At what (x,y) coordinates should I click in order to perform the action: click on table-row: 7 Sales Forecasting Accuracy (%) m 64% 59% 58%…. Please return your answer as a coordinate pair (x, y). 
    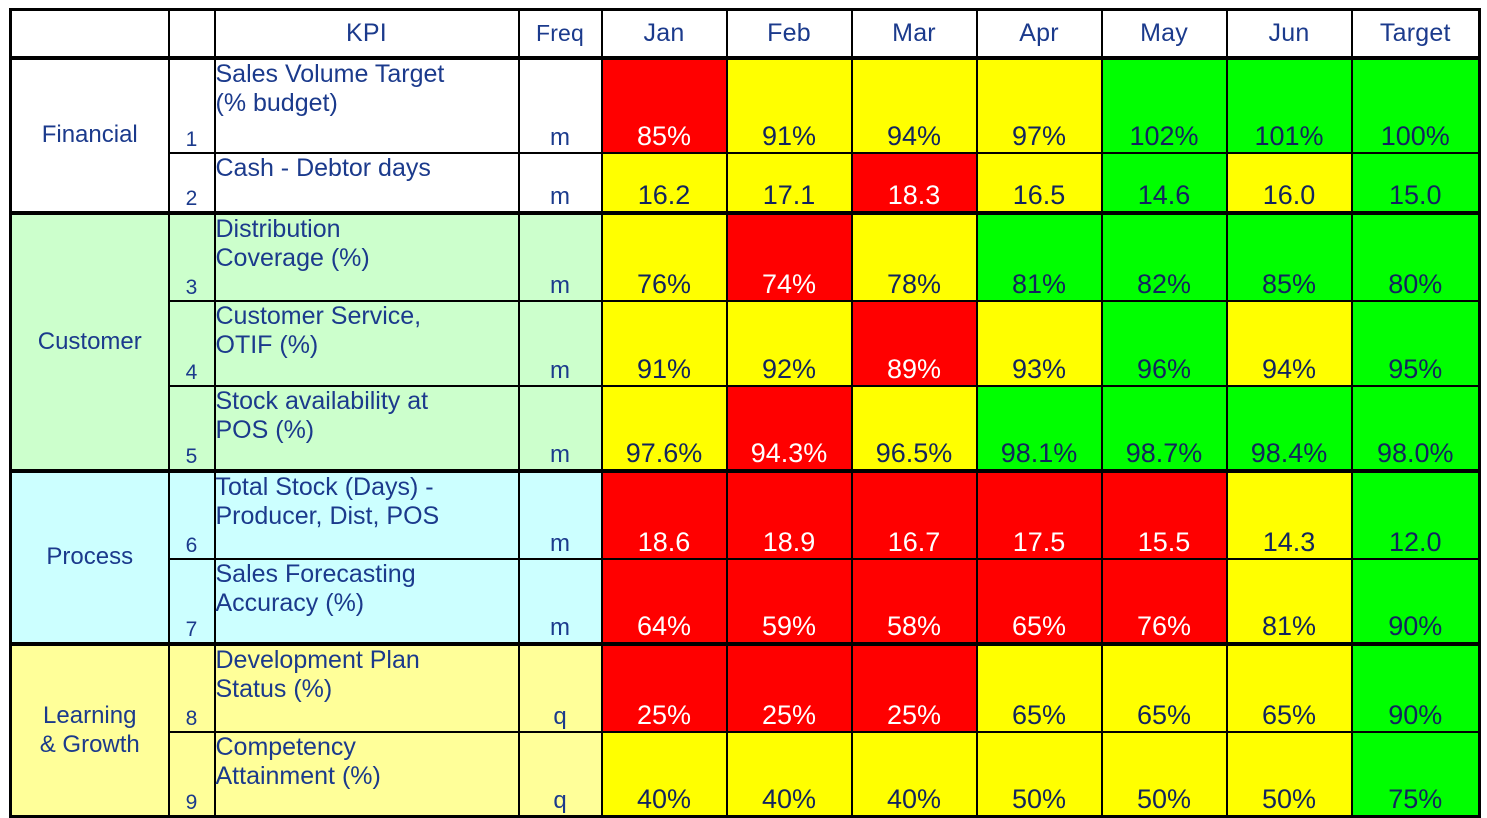
    Looking at the image, I should click on (746, 601).